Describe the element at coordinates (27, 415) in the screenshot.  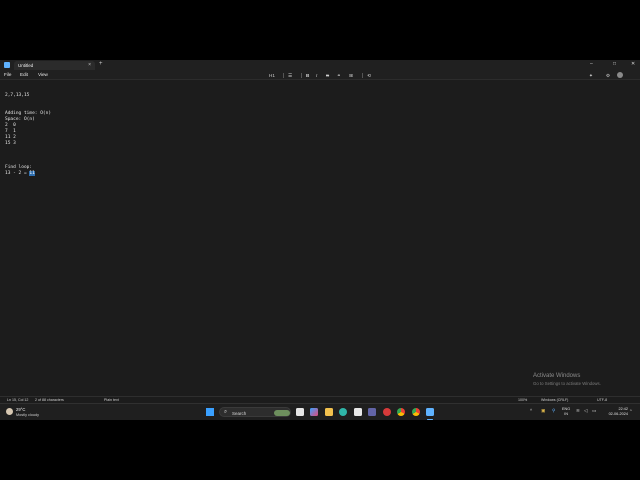
I see `weather-description: Mostly cloudy` at that location.